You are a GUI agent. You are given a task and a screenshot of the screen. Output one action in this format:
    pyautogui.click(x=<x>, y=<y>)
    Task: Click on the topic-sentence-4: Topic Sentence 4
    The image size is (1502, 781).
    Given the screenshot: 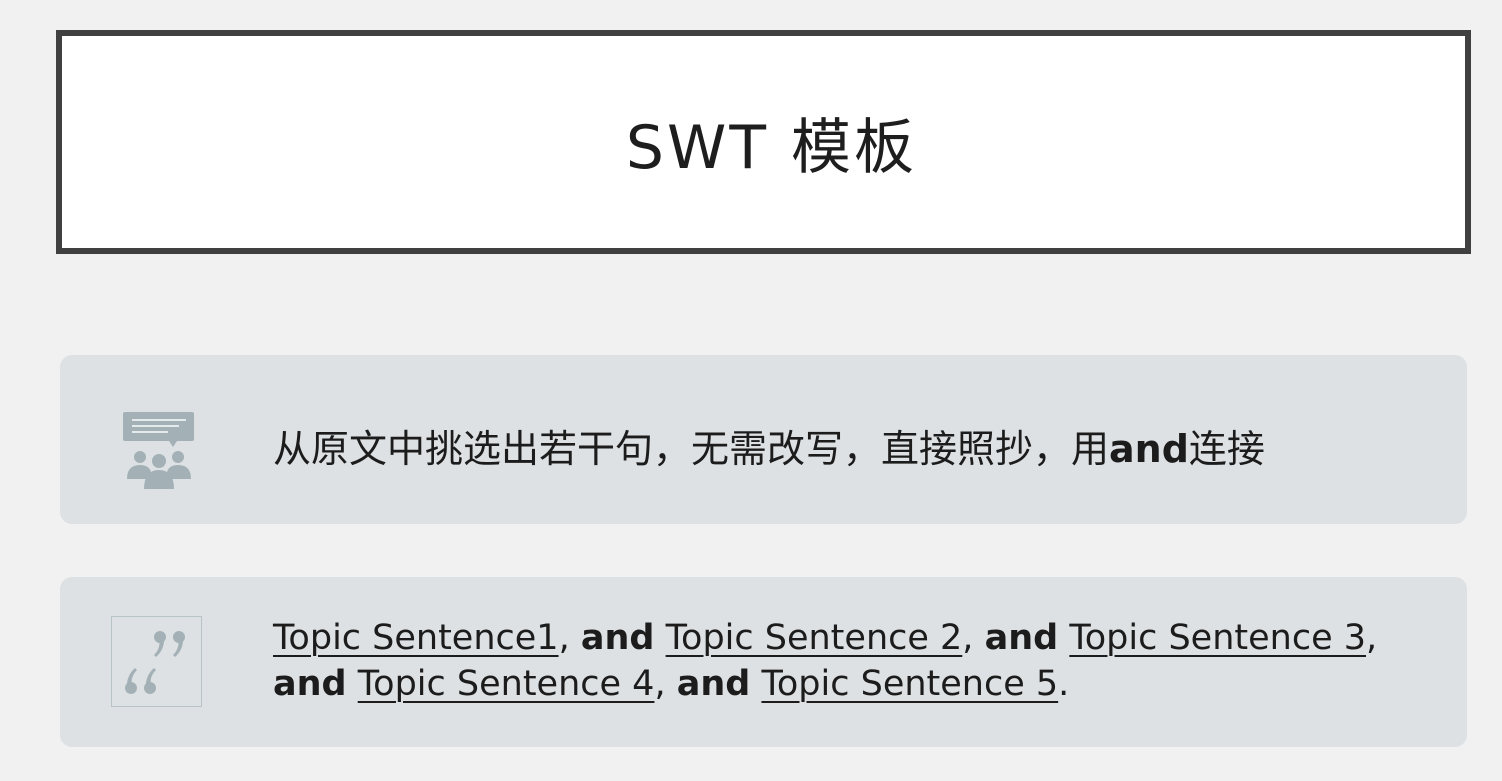 What is the action you would take?
    pyautogui.click(x=506, y=684)
    